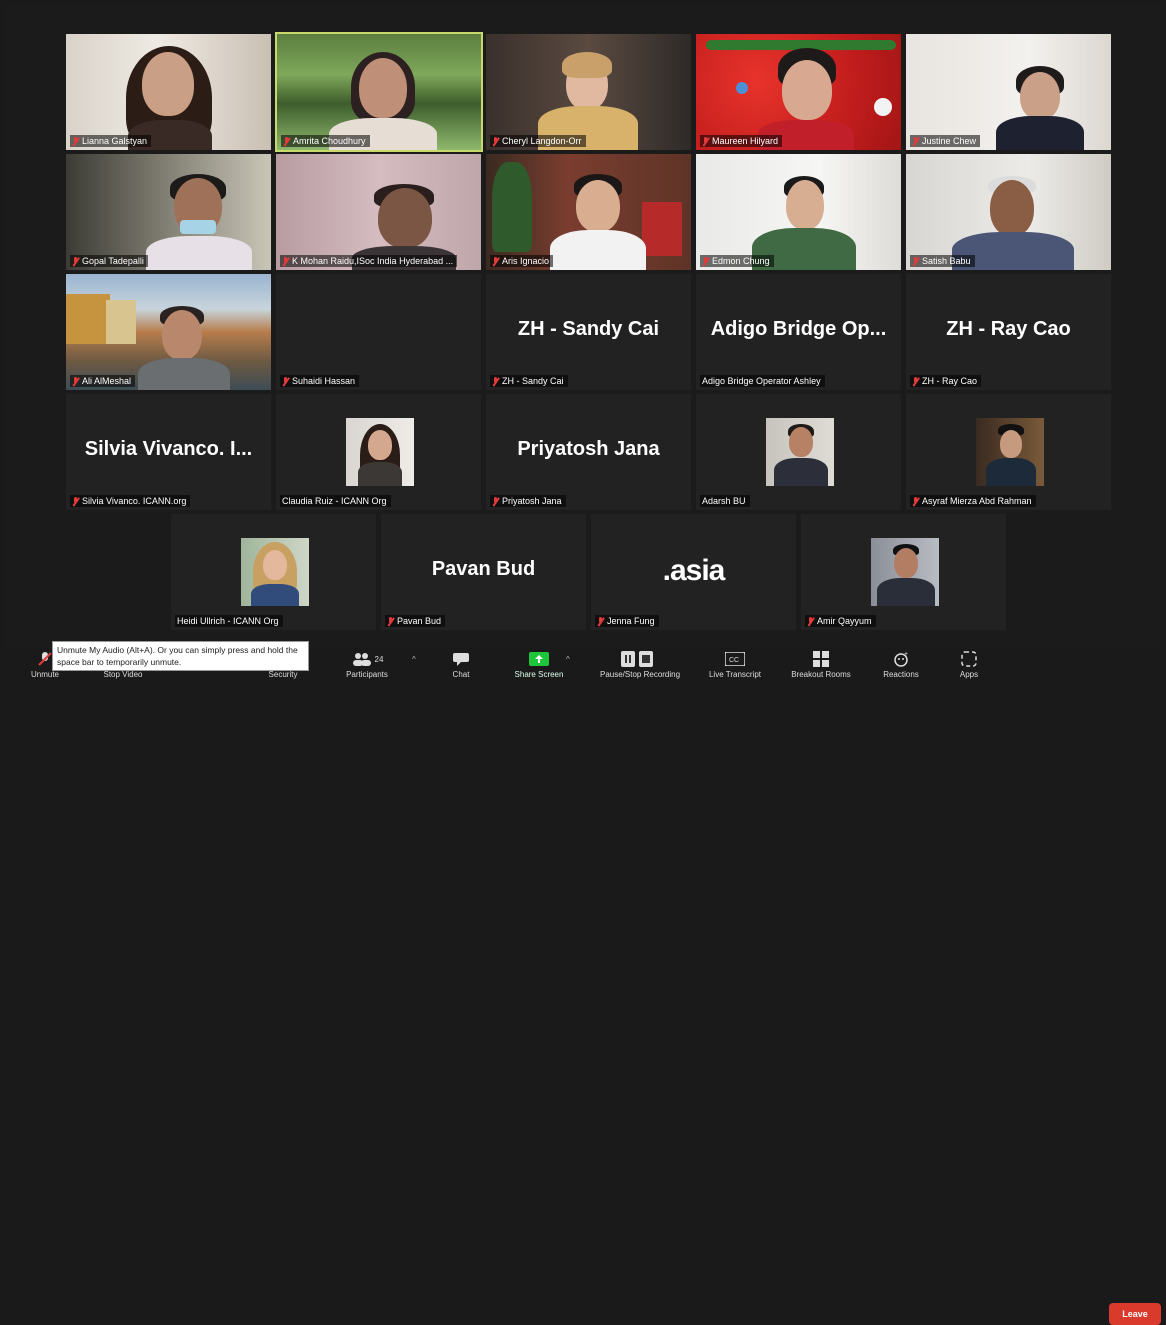  What do you see at coordinates (539, 659) in the screenshot?
I see `share-screen-icon` at bounding box center [539, 659].